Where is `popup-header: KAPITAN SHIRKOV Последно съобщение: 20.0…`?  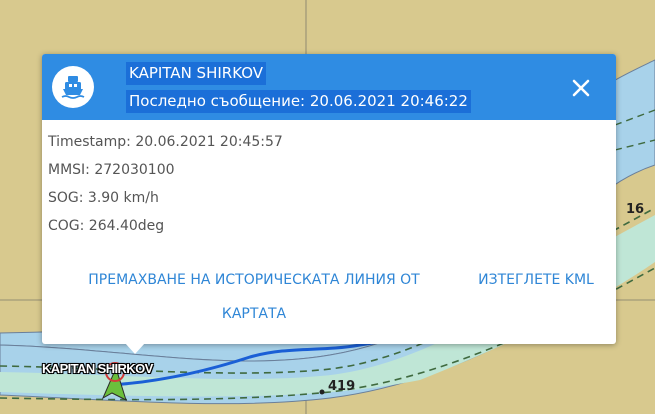 popup-header: KAPITAN SHIRKOV Последно съобщение: 20.0… is located at coordinates (329, 87).